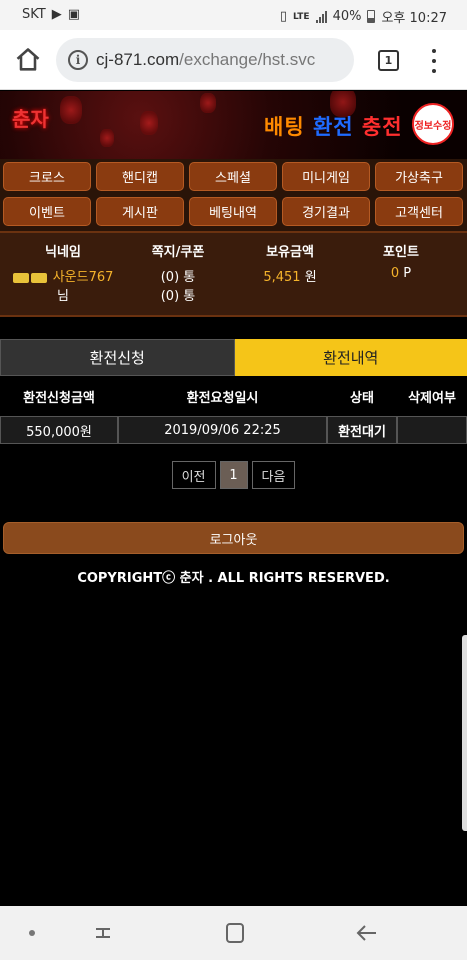 This screenshot has width=467, height=960. Describe the element at coordinates (74, 14) in the screenshot. I see `notification-icon: ▣` at that location.